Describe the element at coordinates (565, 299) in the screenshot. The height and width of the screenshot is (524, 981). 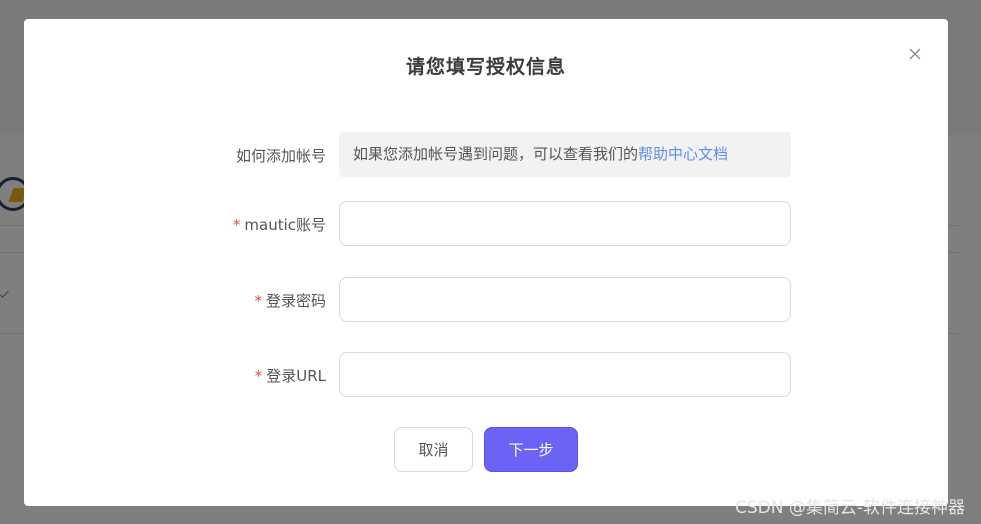
I see `password-input` at that location.